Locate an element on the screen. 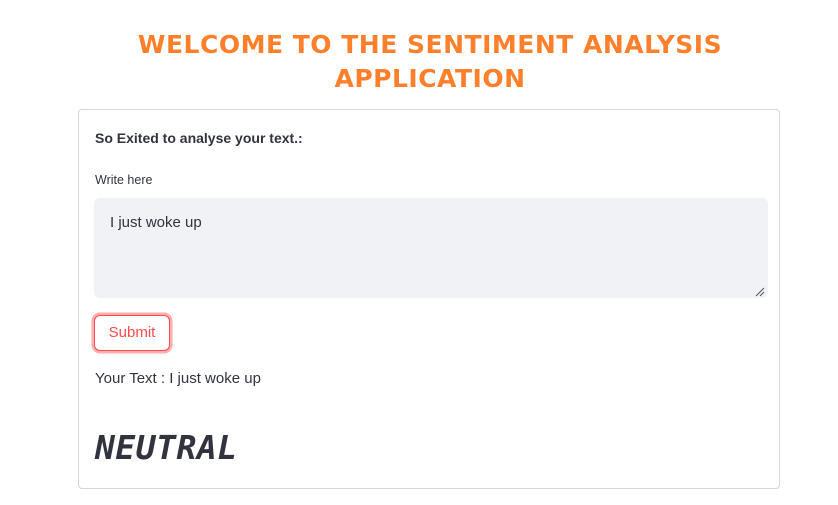 This screenshot has height=505, width=838. page-title-line-1: WELCOME TO THE SENTIMENT ANALYSIS is located at coordinates (430, 44).